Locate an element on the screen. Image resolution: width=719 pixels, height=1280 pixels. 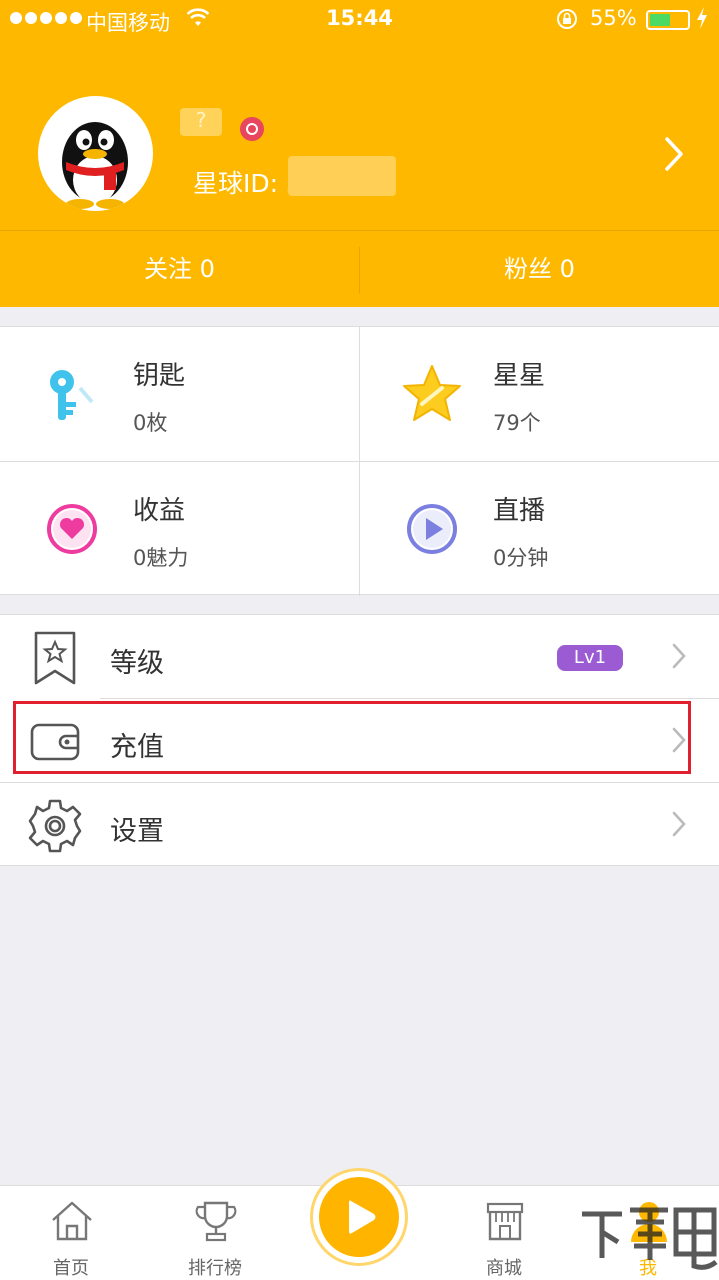
stat-keys: 钥匙 0枚 is located at coordinates (179, 394).